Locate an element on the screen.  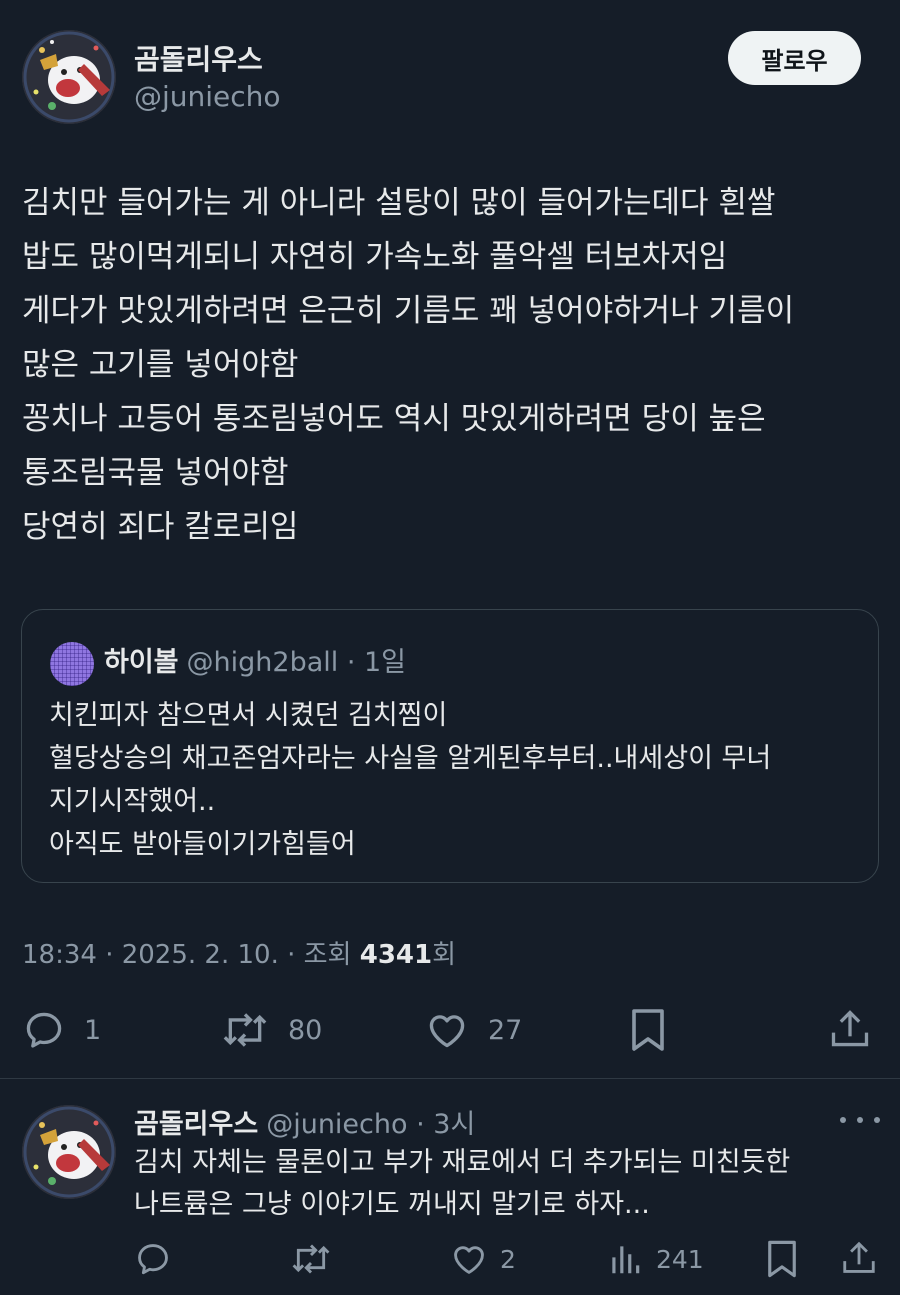
tweet-text-line: 통조림국물 넣어야함 is located at coordinates (155, 473).